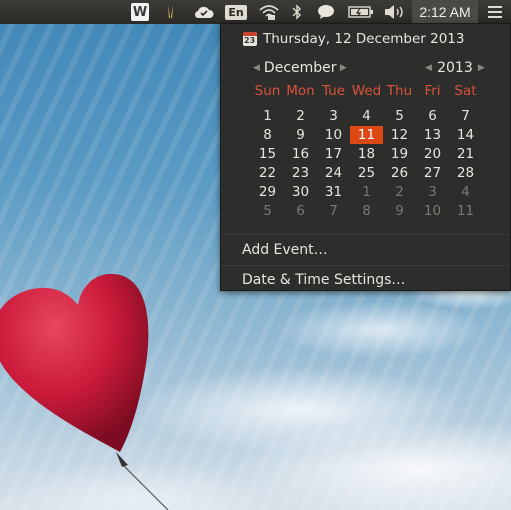  Describe the element at coordinates (432, 135) in the screenshot. I see `calendar-day: 13` at that location.